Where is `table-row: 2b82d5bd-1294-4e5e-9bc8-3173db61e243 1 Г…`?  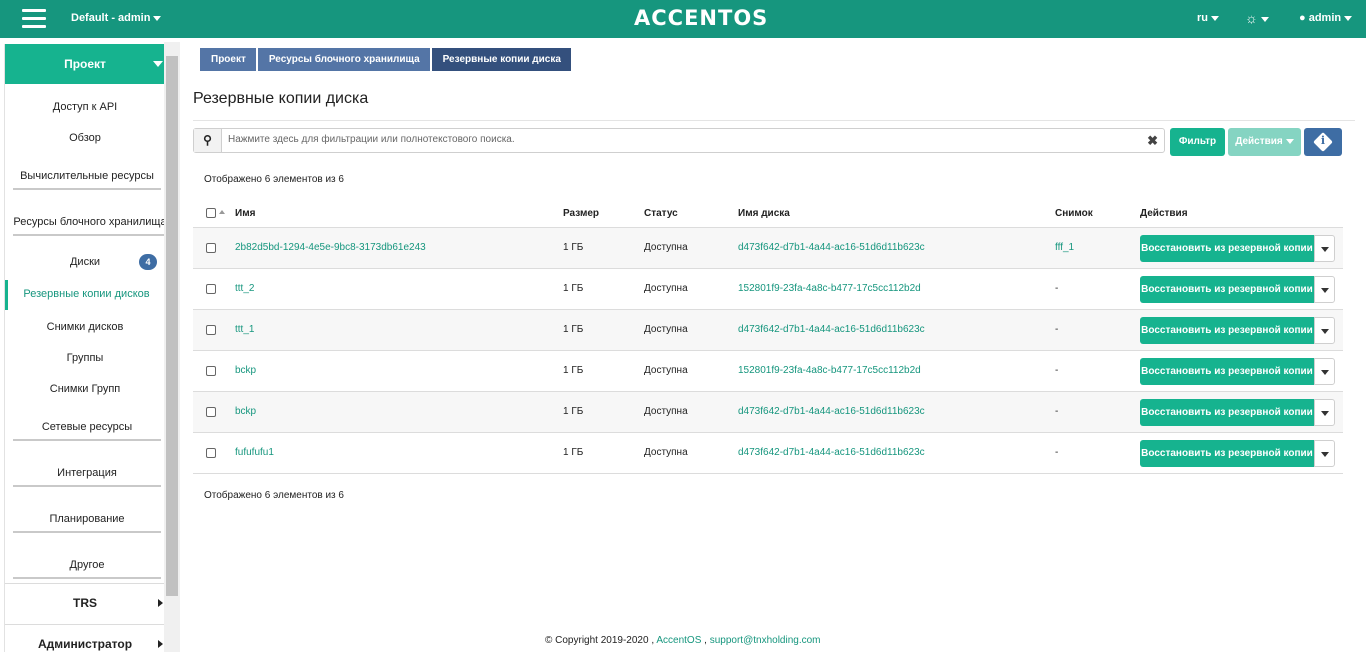
table-row: 2b82d5bd-1294-4e5e-9bc8-3173db61e243 1 Г… is located at coordinates (768, 248).